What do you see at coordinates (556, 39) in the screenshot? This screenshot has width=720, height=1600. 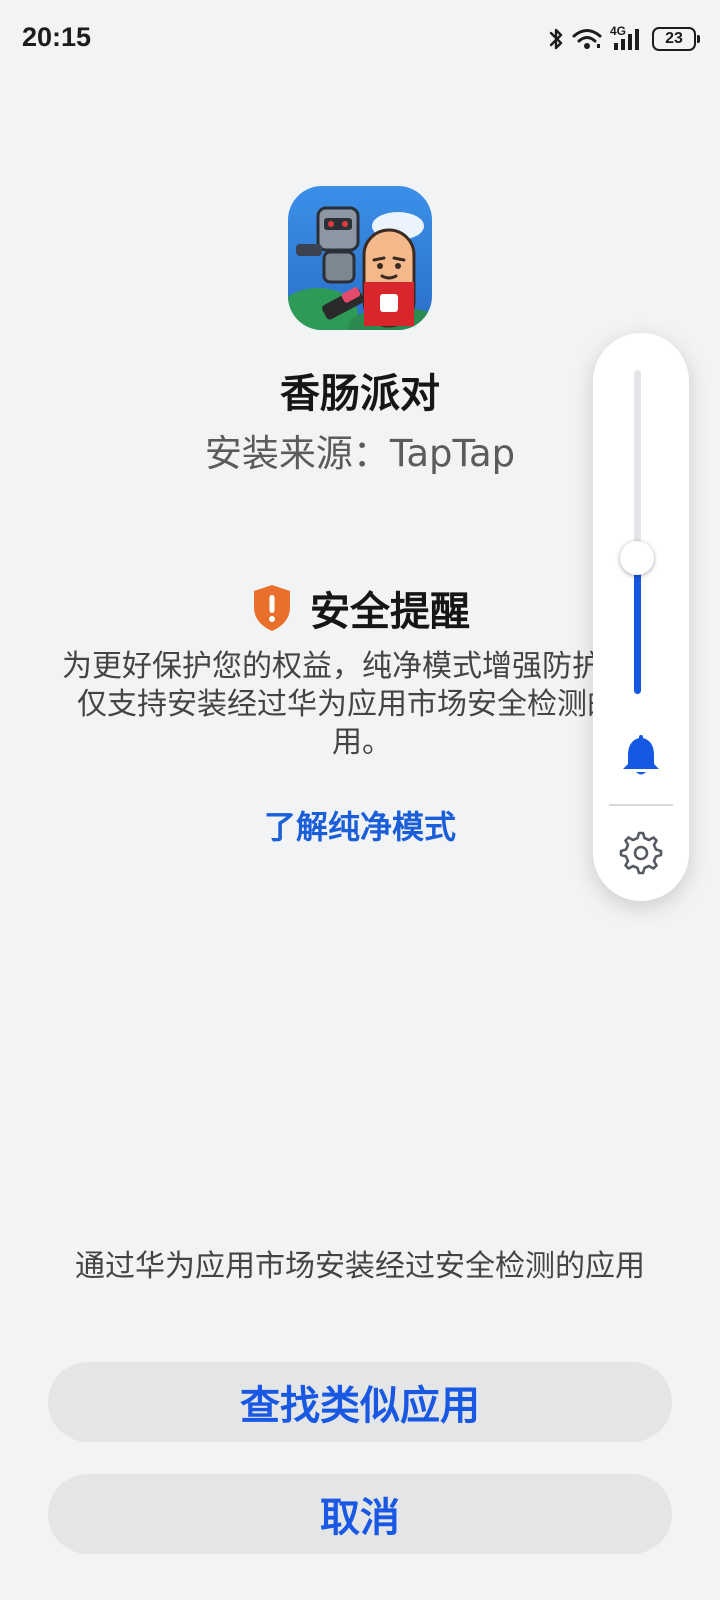 I see `bluetooth-icon` at bounding box center [556, 39].